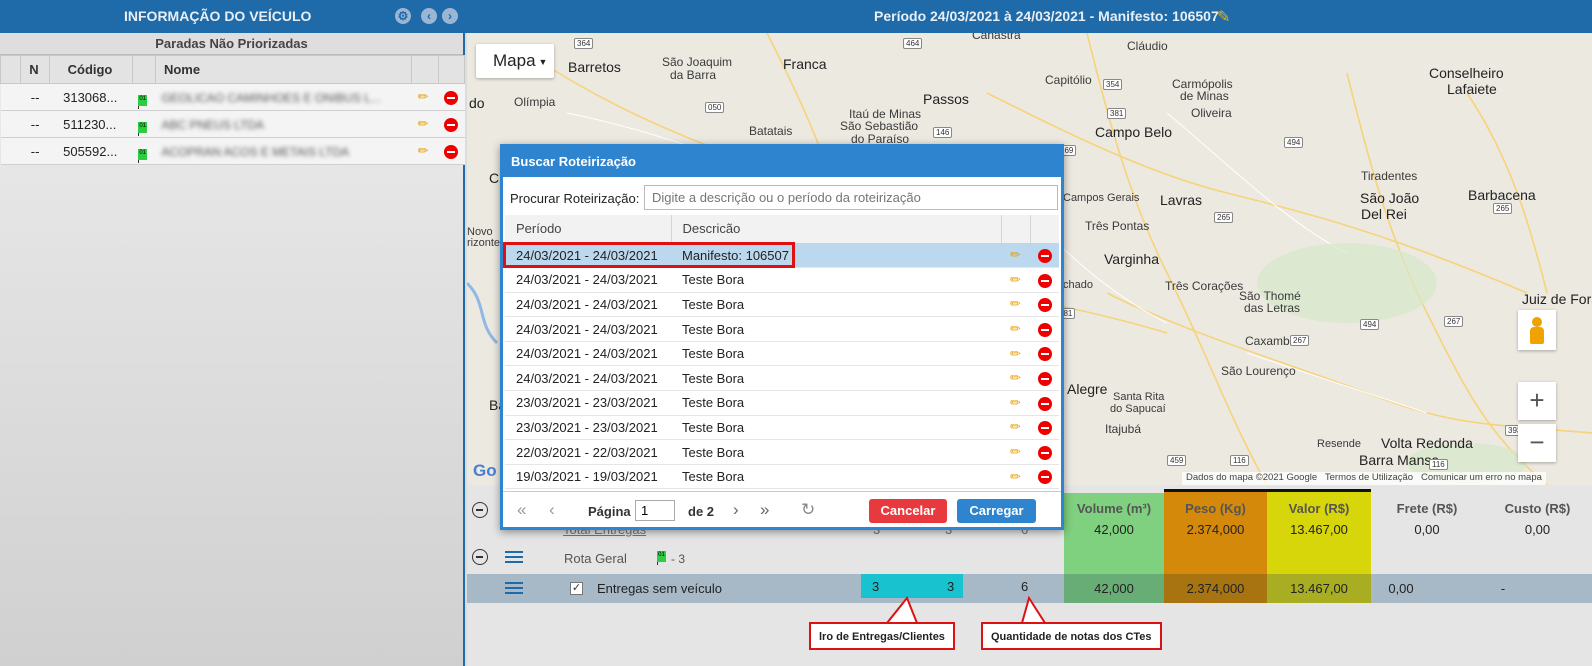 This screenshot has width=1592, height=666. Describe the element at coordinates (1044, 229) in the screenshot. I see `delete-column` at that location.